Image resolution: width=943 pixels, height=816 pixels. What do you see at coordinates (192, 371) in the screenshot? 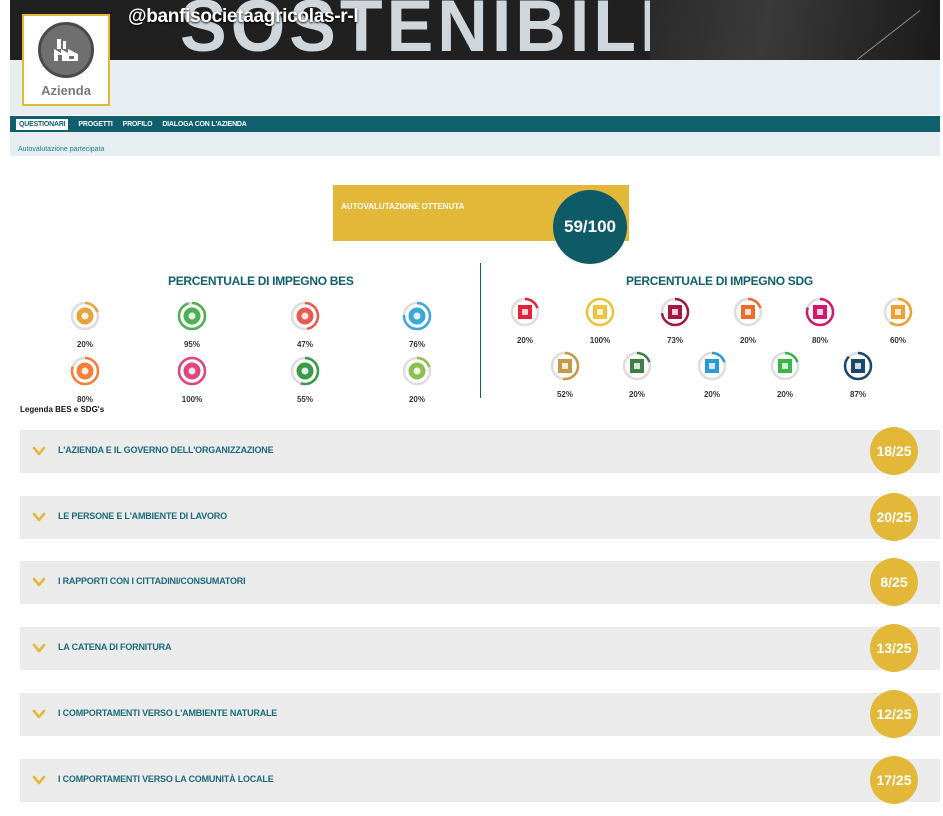
I see `bes-politics-icon` at bounding box center [192, 371].